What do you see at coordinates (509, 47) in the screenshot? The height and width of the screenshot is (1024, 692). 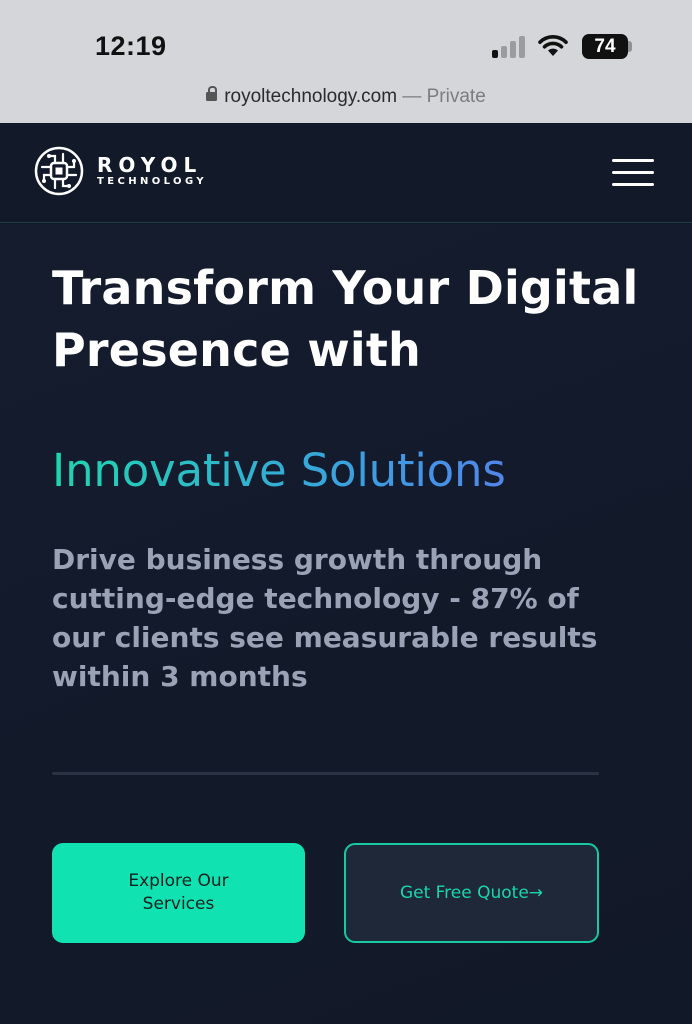 I see `cellular-signal-icon` at bounding box center [509, 47].